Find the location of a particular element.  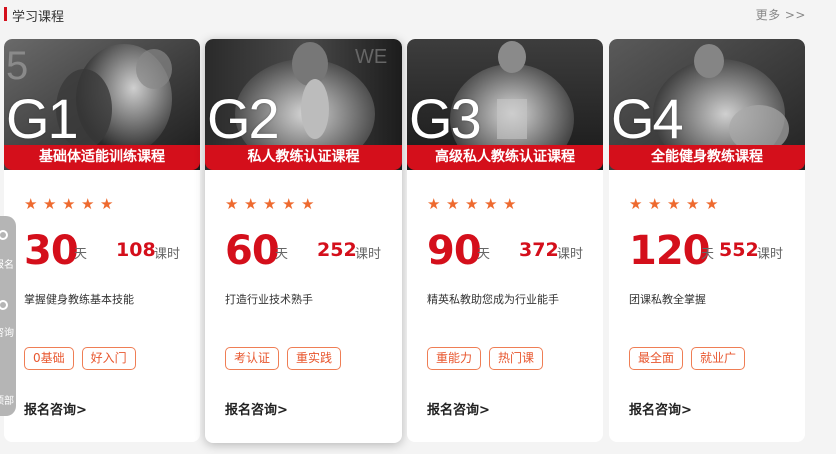

svg-text: WE is located at coordinates (371, 57).